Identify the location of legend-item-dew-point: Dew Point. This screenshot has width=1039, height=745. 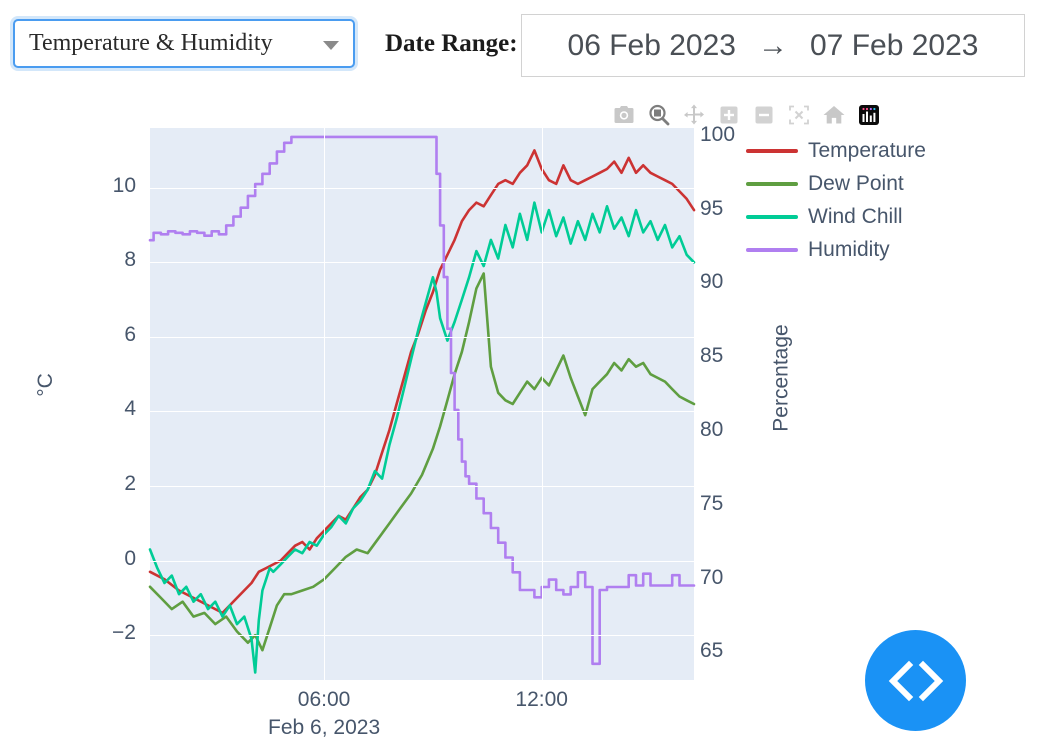
(836, 183).